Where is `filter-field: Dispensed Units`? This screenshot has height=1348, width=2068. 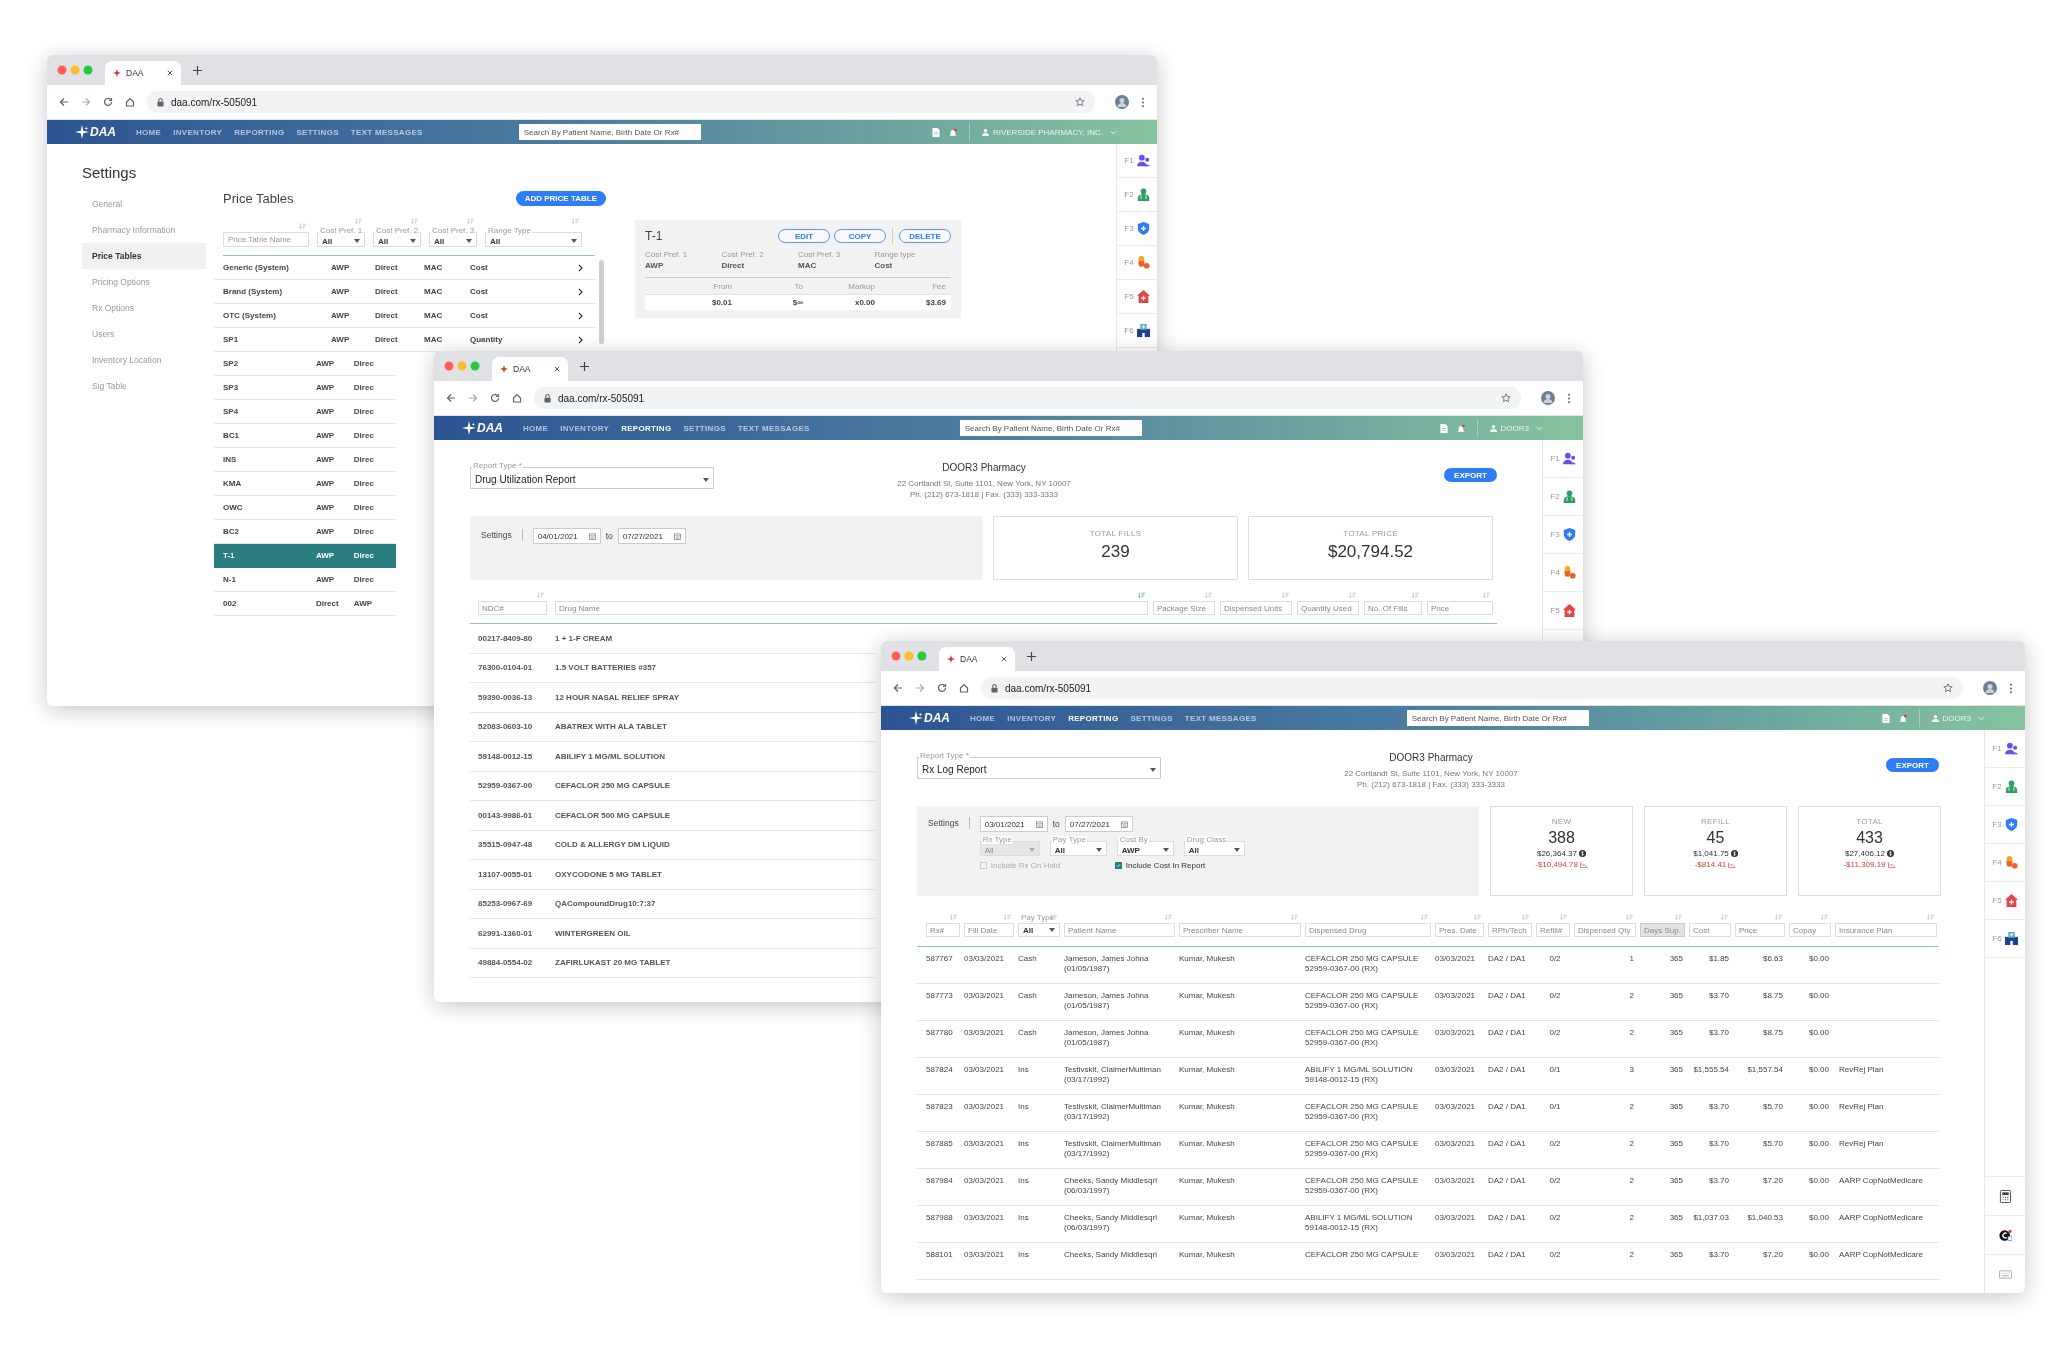 filter-field: Dispensed Units is located at coordinates (1256, 608).